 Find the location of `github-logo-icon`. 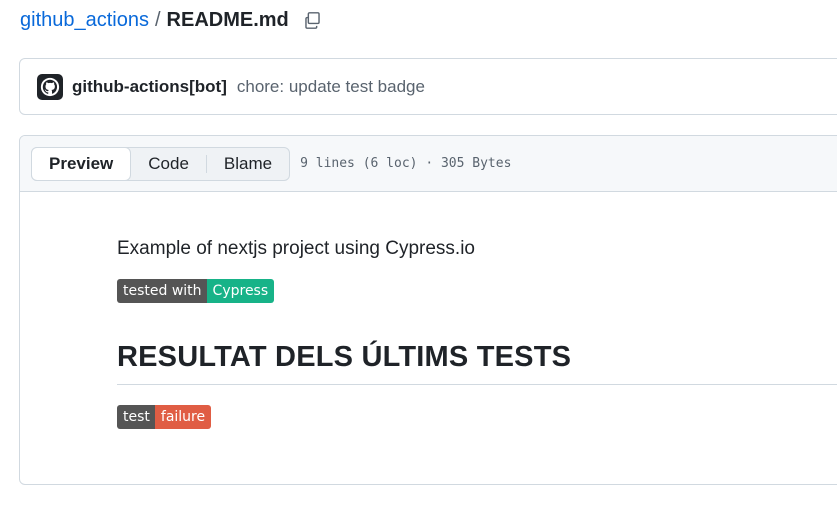

github-logo-icon is located at coordinates (50, 86).